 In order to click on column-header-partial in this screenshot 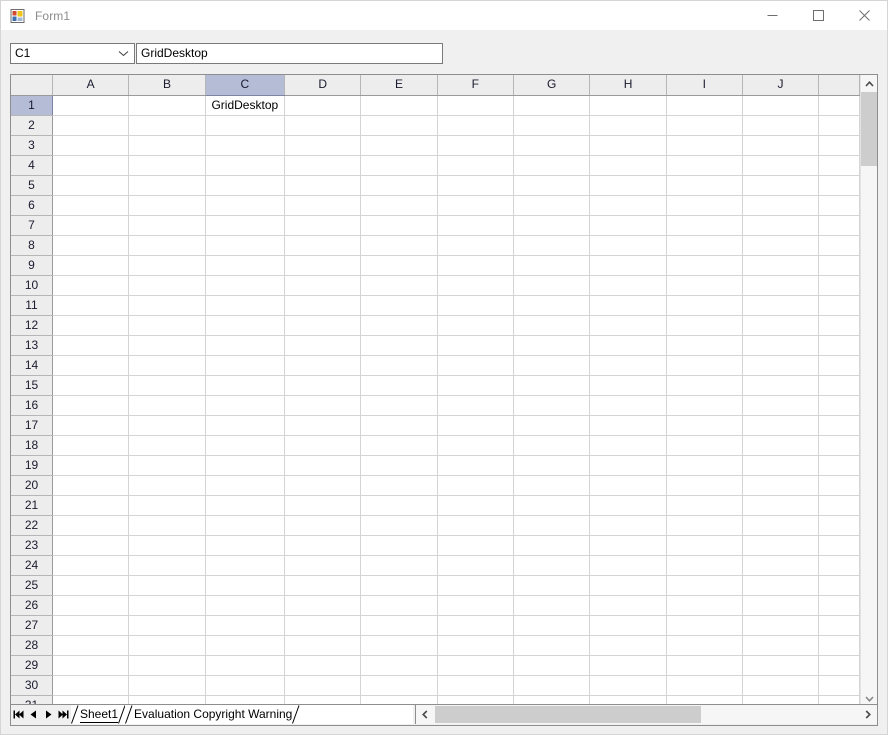, I will do `click(839, 85)`.